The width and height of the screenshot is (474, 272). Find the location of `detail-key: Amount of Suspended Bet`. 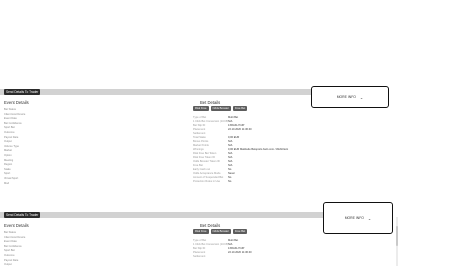

detail-key: Amount of Suspended Bet is located at coordinates (208, 177).